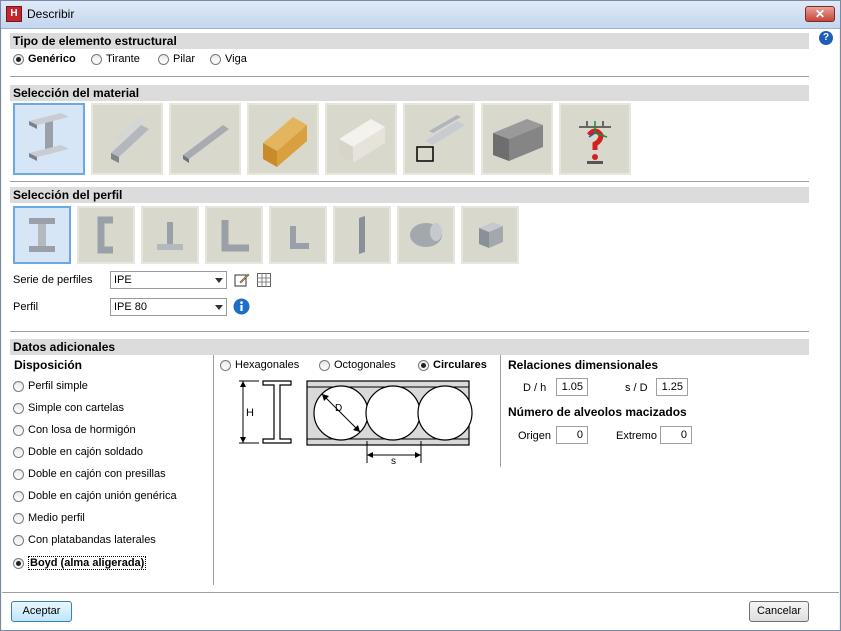 The height and width of the screenshot is (631, 841). What do you see at coordinates (439, 139) in the screenshot?
I see `material-composite-steel` at bounding box center [439, 139].